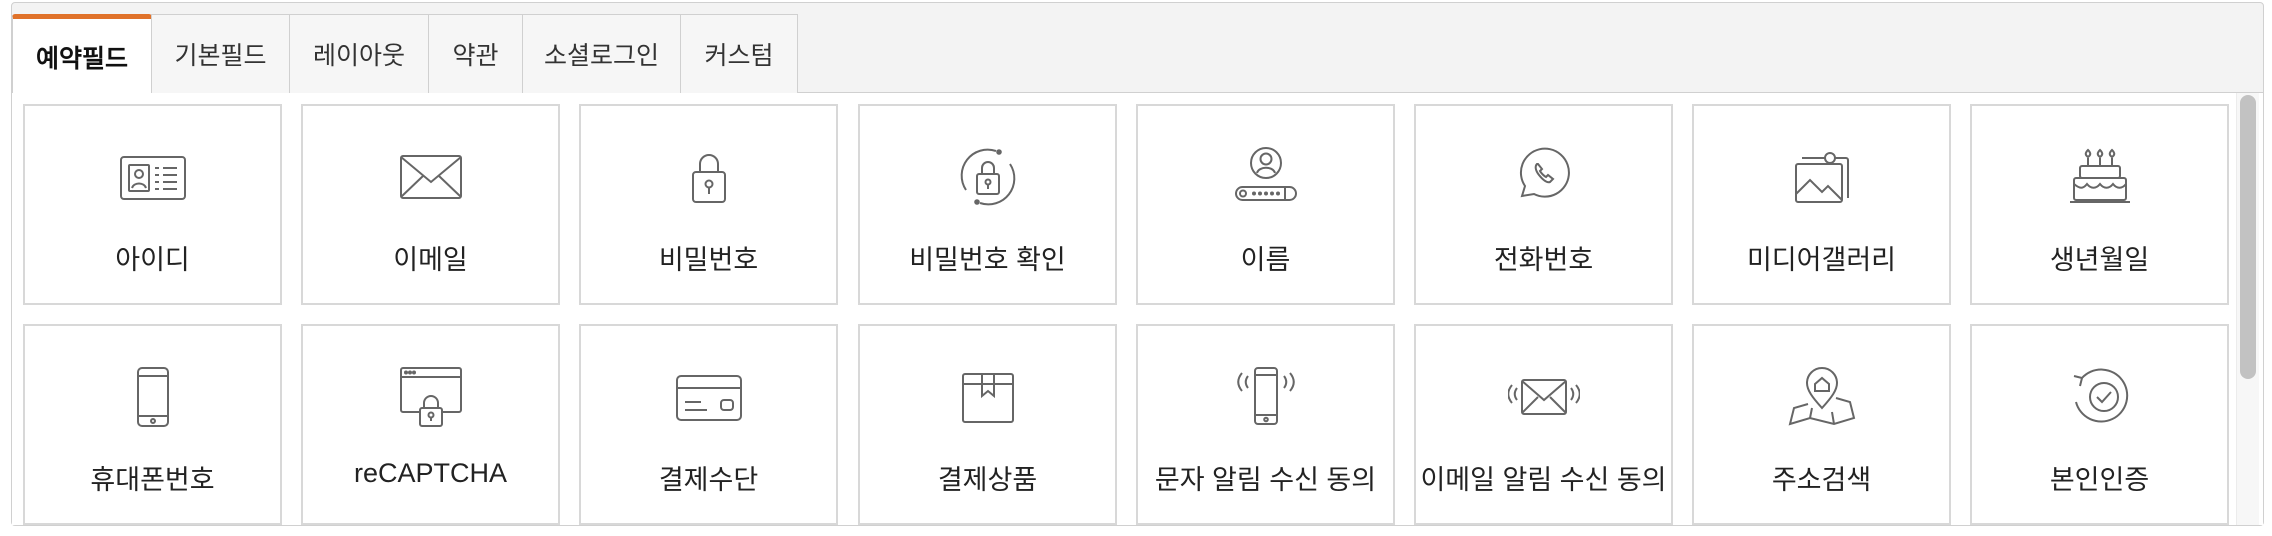  I want to click on padlock-refresh-icon, so click(988, 177).